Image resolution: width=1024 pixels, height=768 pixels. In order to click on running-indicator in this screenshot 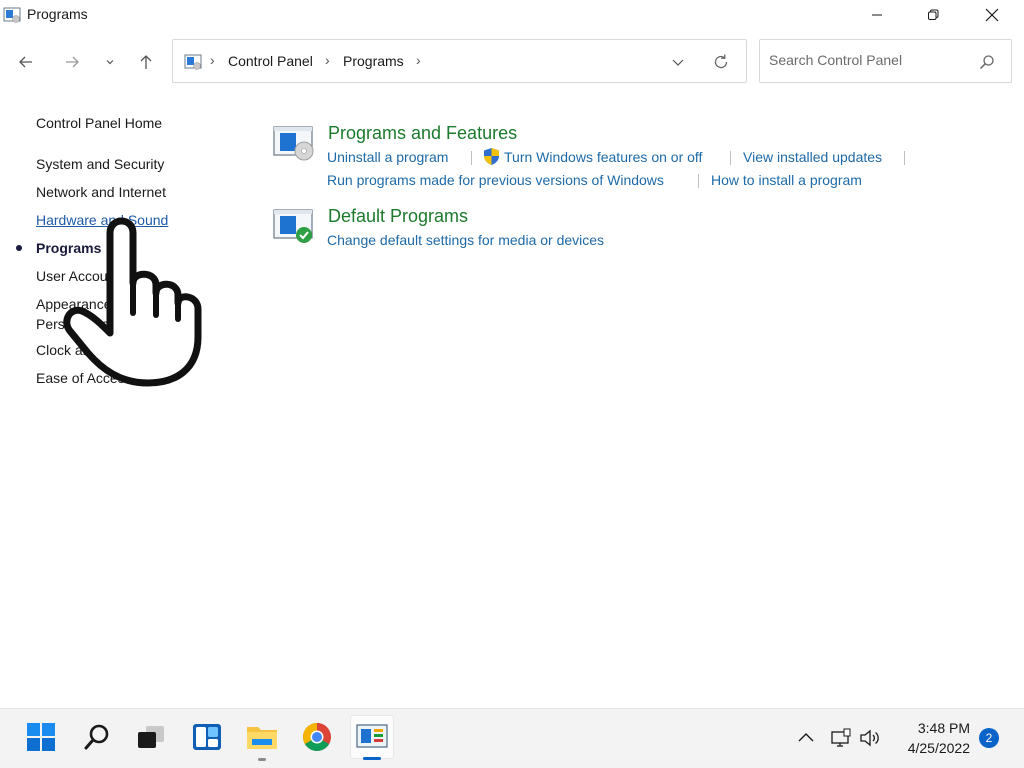, I will do `click(262, 759)`.